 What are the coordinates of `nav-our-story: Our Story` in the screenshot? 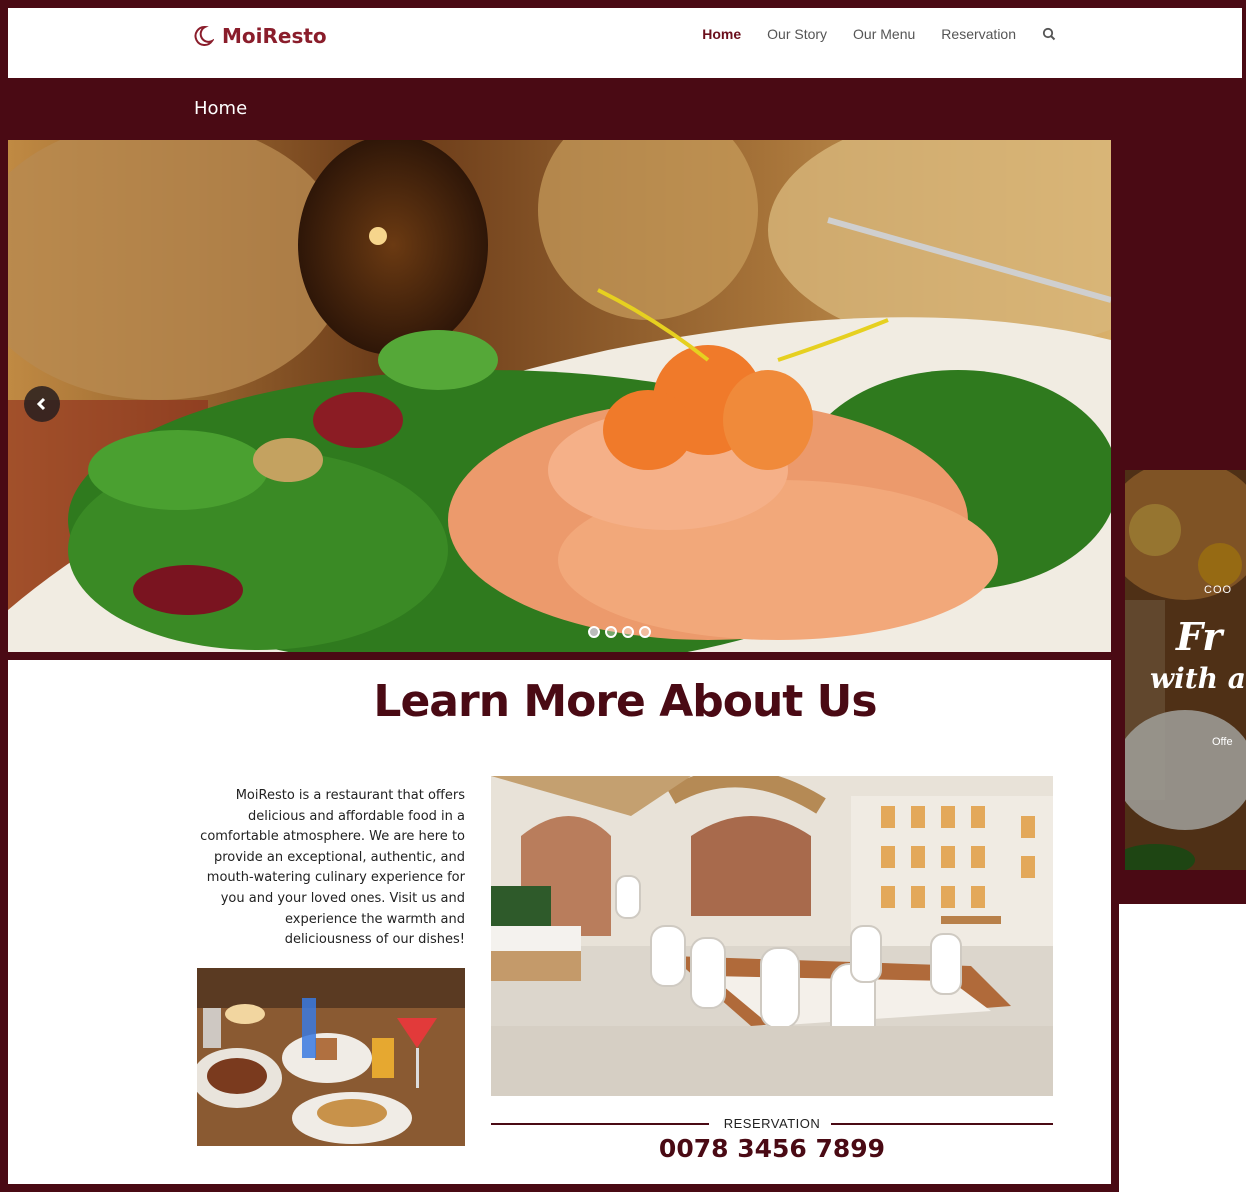 It's located at (797, 34).